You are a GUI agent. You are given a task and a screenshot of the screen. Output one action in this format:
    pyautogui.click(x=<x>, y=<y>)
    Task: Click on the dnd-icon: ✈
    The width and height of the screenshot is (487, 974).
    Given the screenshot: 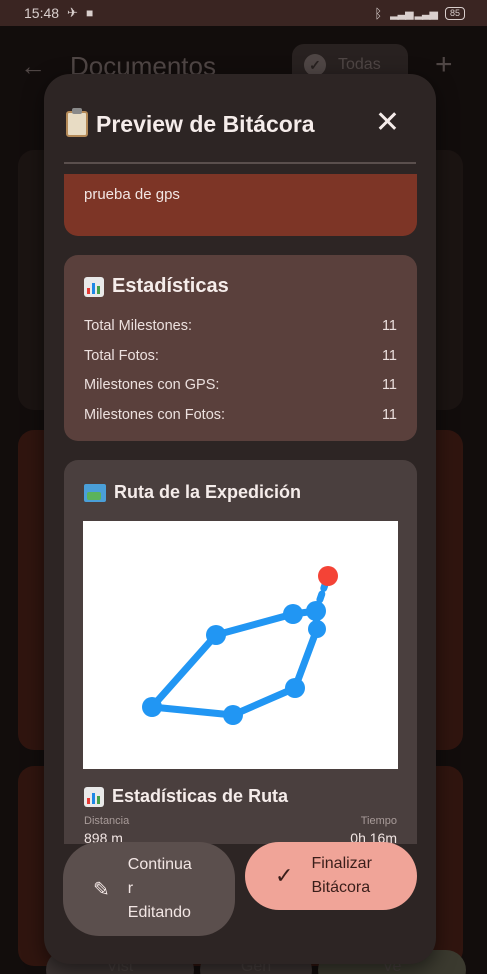 What is the action you would take?
    pyautogui.click(x=72, y=12)
    